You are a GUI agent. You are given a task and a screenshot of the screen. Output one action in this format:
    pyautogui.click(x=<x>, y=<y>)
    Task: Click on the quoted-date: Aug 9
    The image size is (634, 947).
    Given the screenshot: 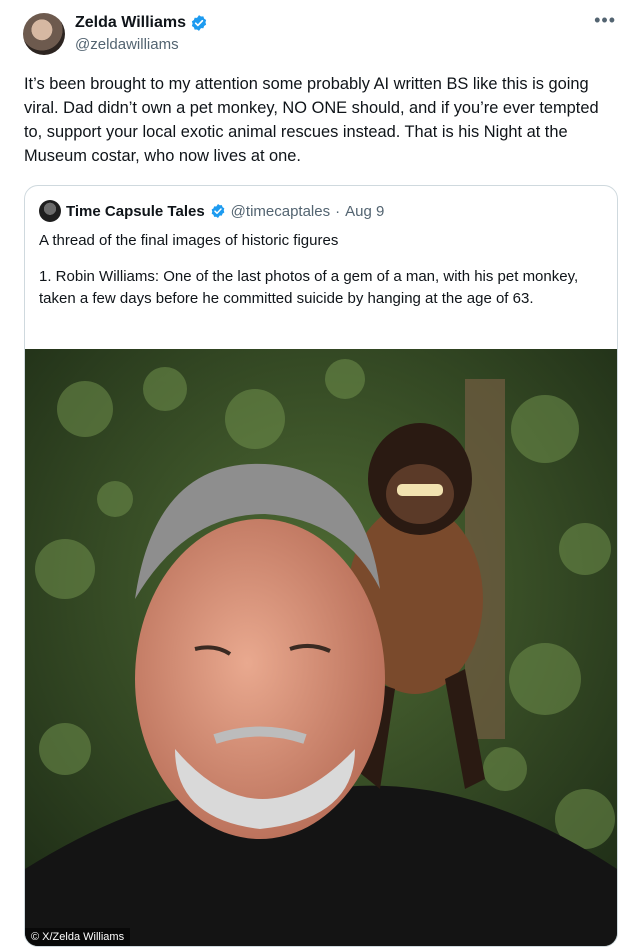 What is the action you would take?
    pyautogui.click(x=364, y=211)
    